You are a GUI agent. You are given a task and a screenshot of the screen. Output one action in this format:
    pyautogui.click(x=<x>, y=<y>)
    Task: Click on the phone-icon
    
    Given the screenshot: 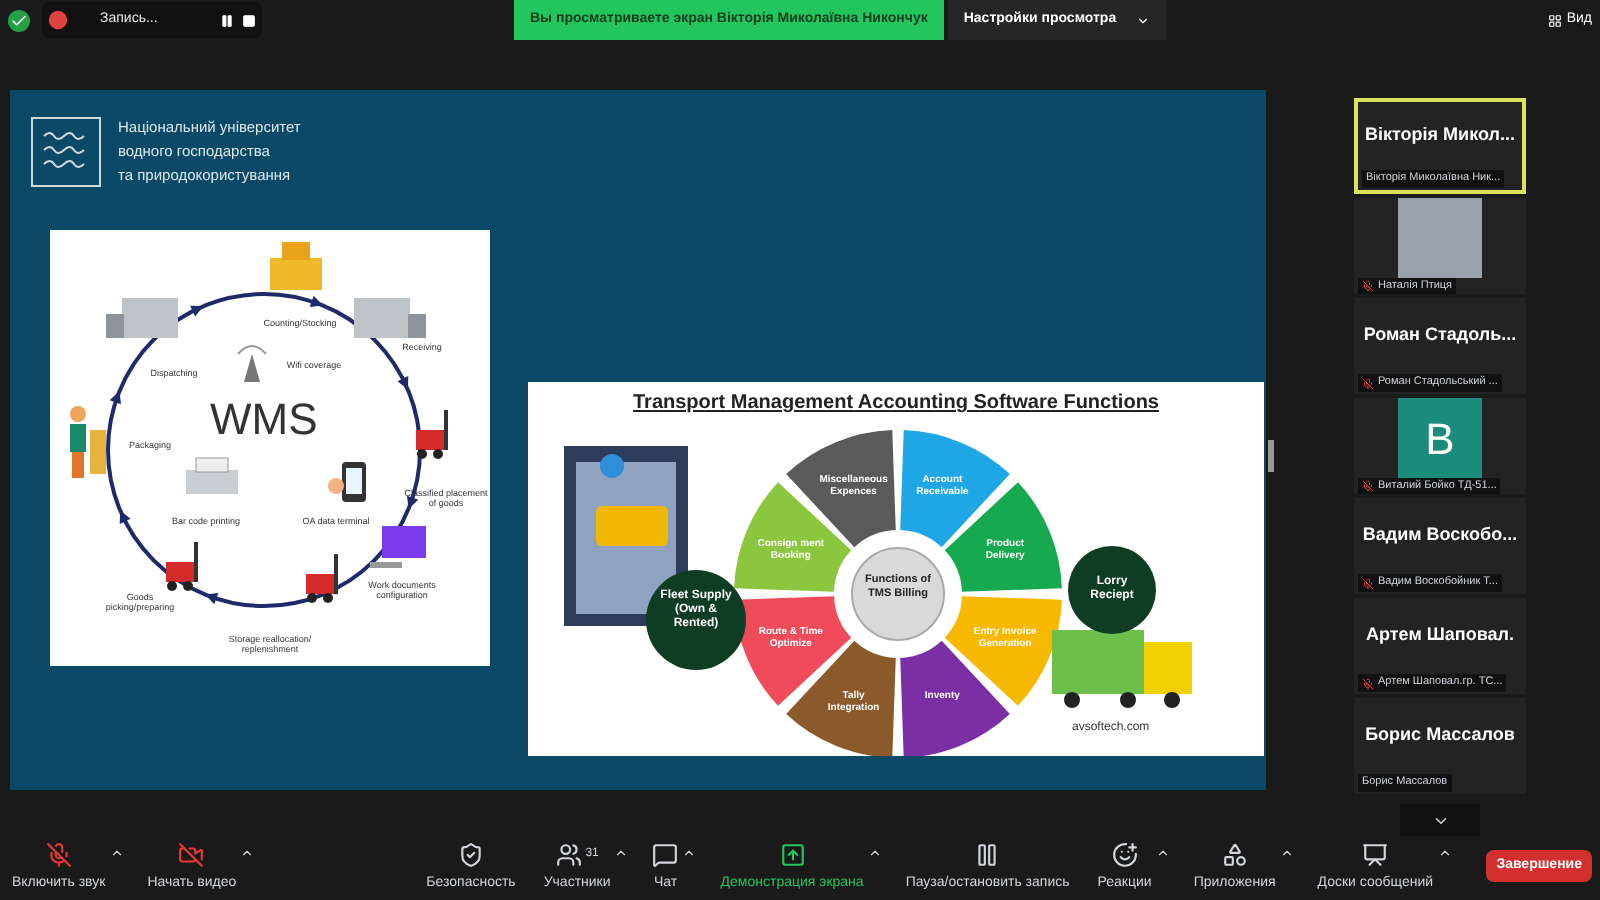 What is the action you would take?
    pyautogui.click(x=347, y=482)
    